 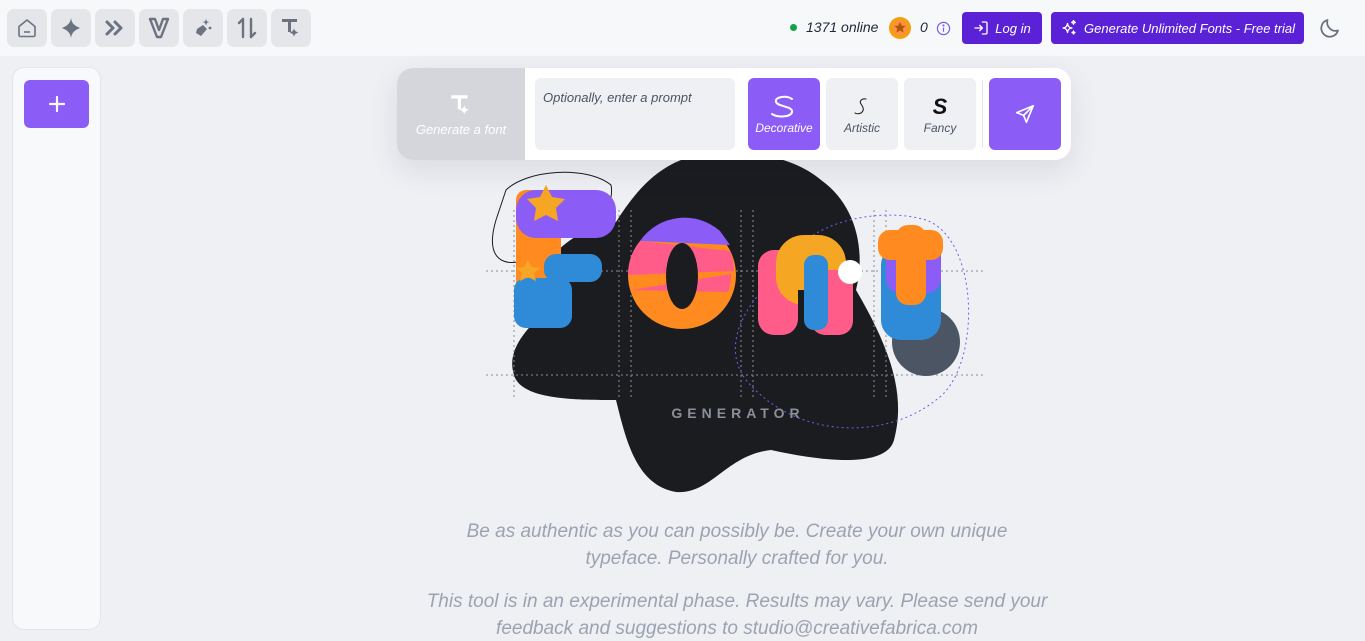 I want to click on login-icon, so click(x=981, y=28).